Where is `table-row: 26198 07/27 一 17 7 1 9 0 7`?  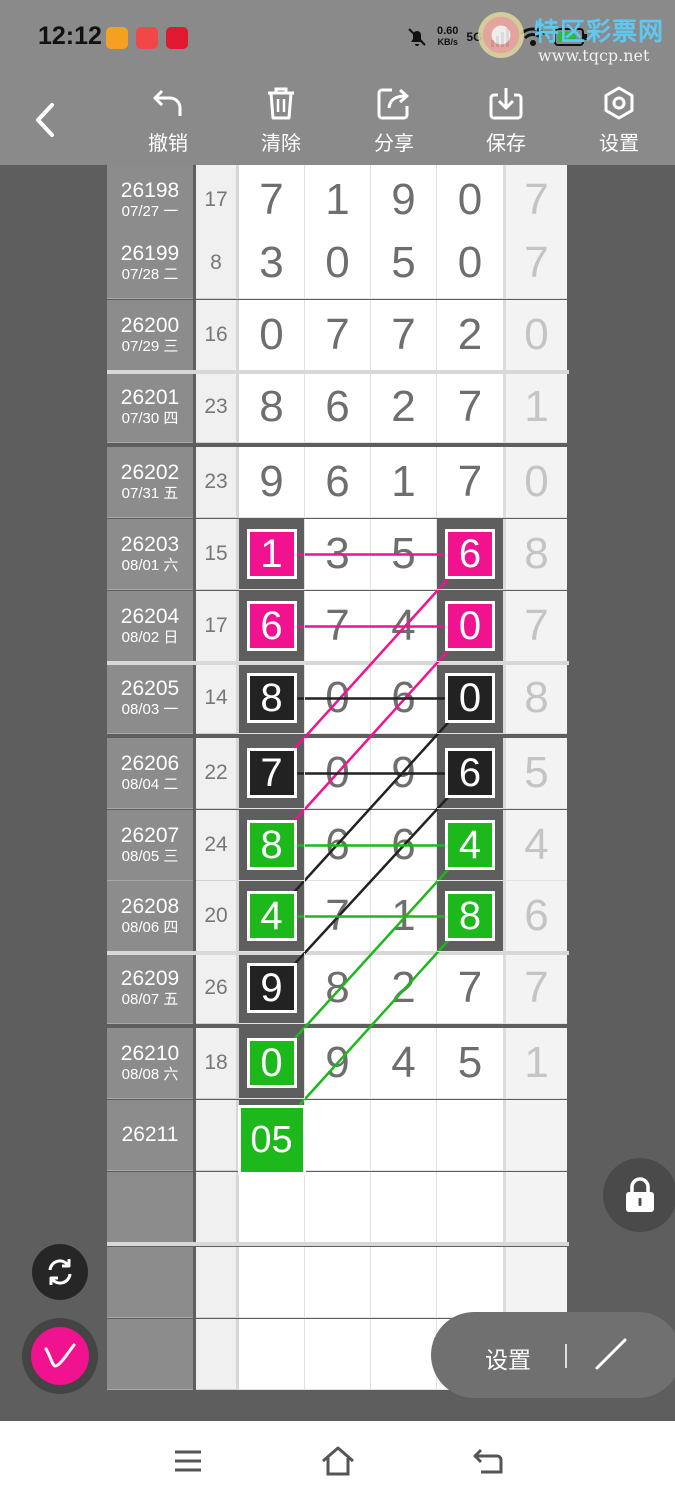
table-row: 26198 07/27 一 17 7 1 9 0 7 is located at coordinates (338, 200).